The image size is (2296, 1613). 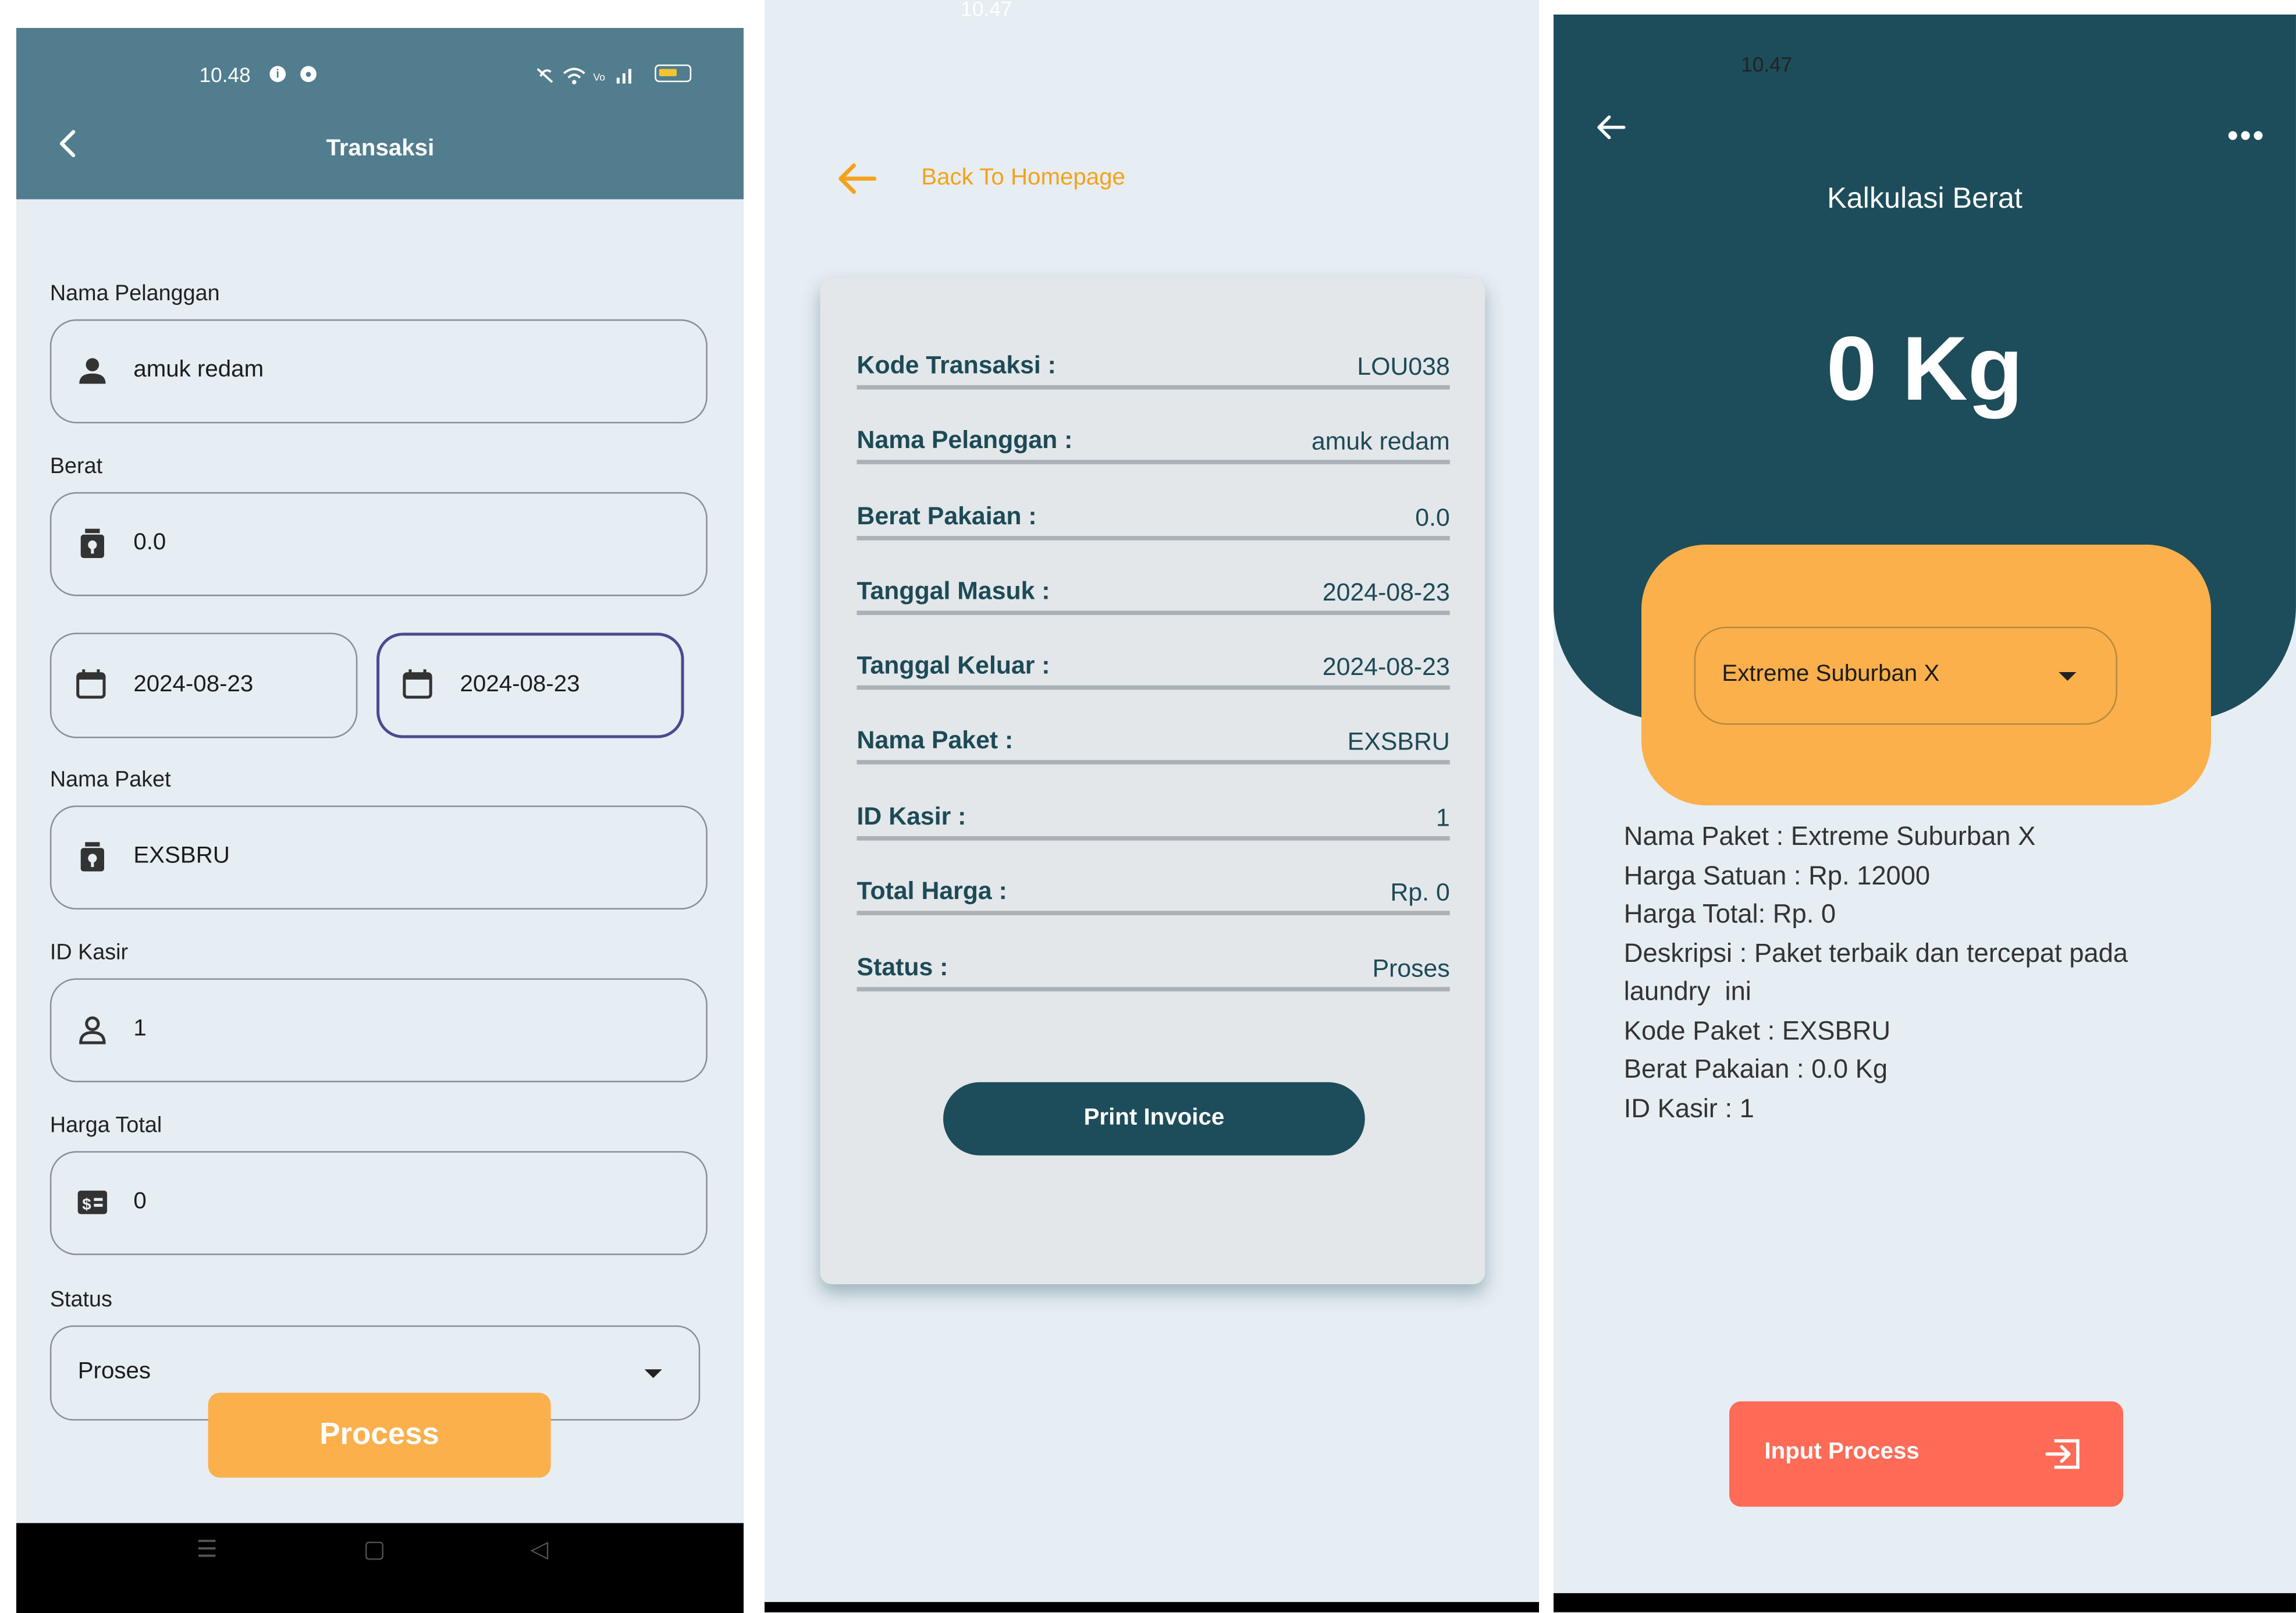 I want to click on invoice-key: Total Harga :, so click(x=931, y=891).